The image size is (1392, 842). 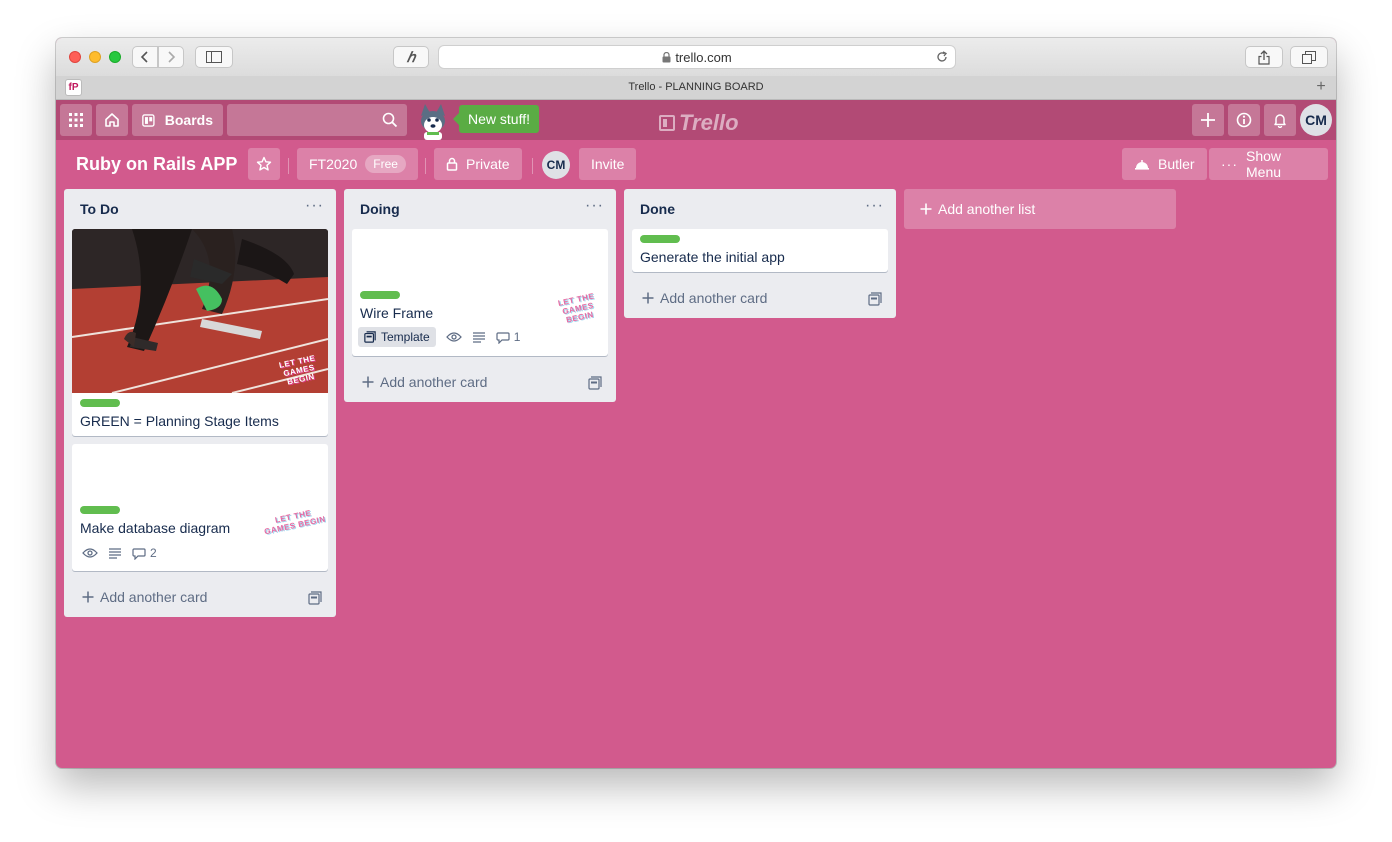 I want to click on list-header: Done ···, so click(x=760, y=209).